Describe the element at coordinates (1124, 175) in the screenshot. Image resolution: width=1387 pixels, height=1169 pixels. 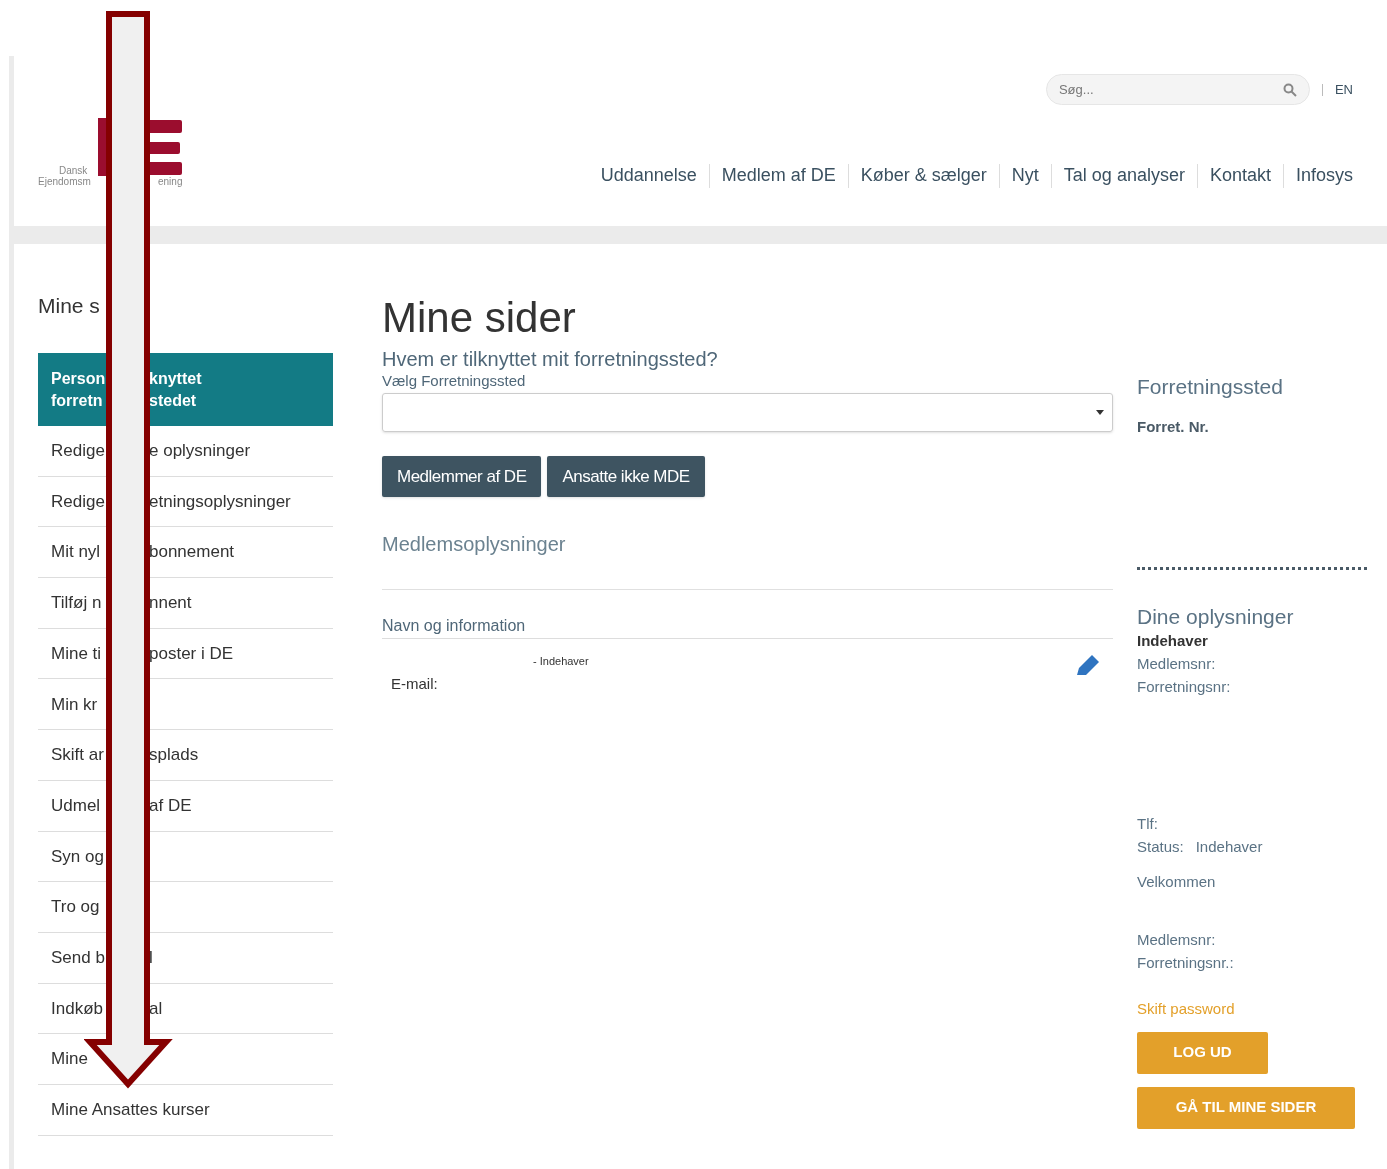
I see `nav-link: Tal og analyser` at that location.